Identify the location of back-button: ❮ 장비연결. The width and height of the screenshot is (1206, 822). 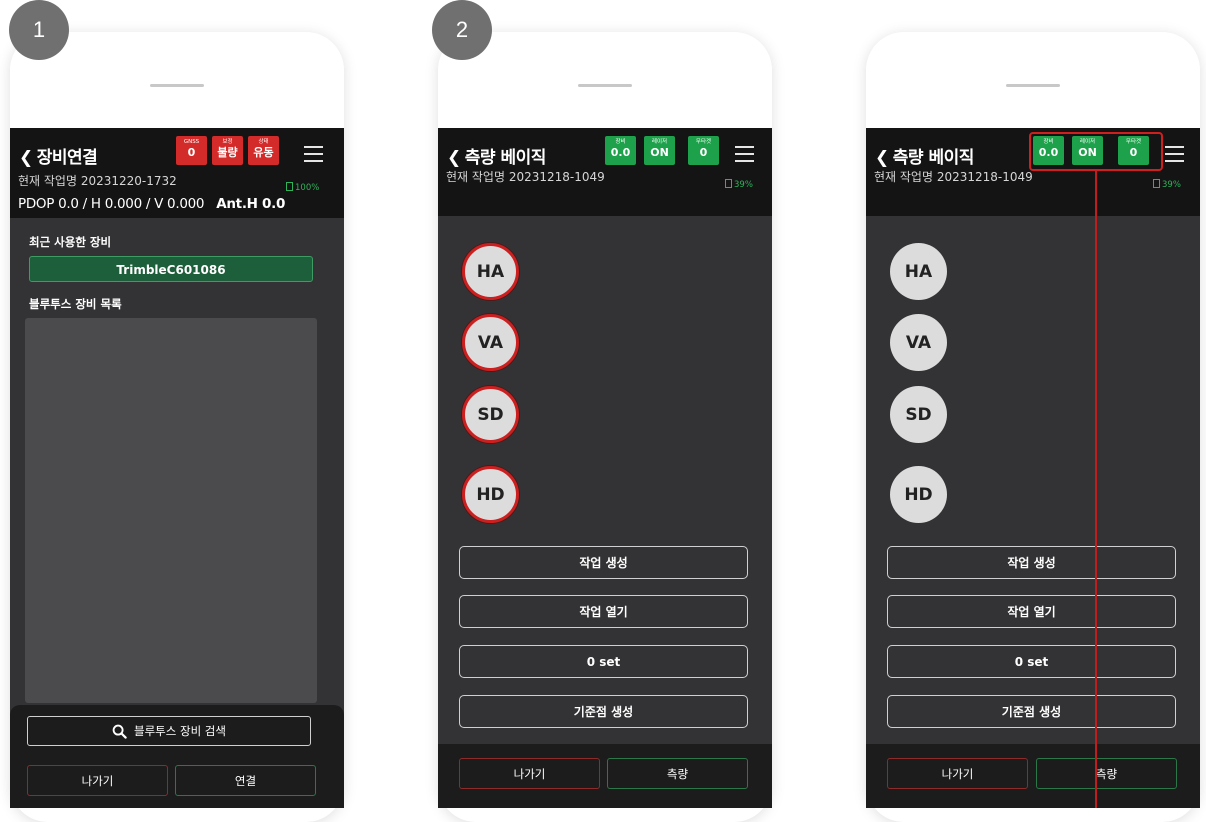
(58, 155).